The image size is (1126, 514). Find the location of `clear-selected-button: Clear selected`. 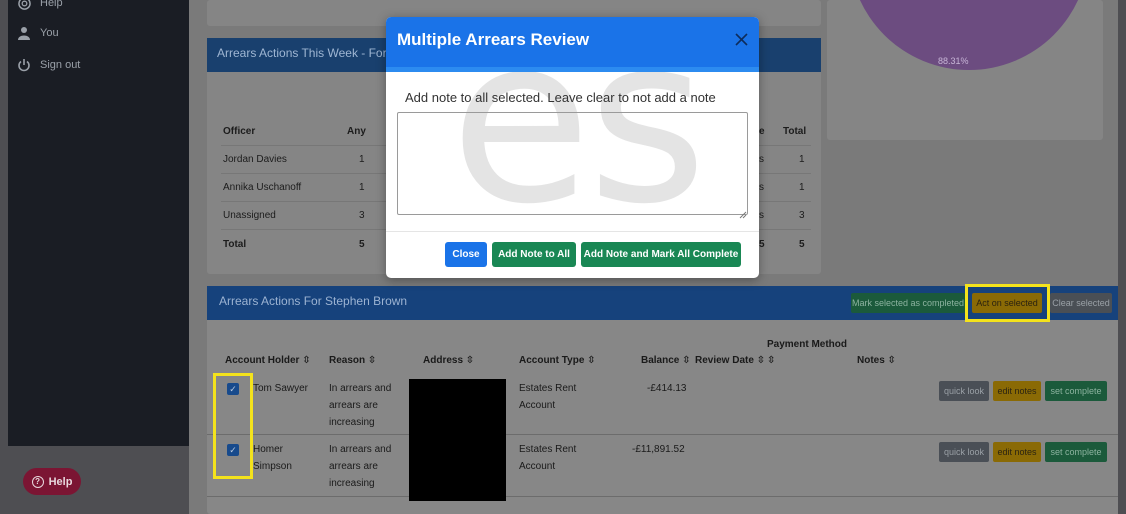

clear-selected-button: Clear selected is located at coordinates (1081, 303).